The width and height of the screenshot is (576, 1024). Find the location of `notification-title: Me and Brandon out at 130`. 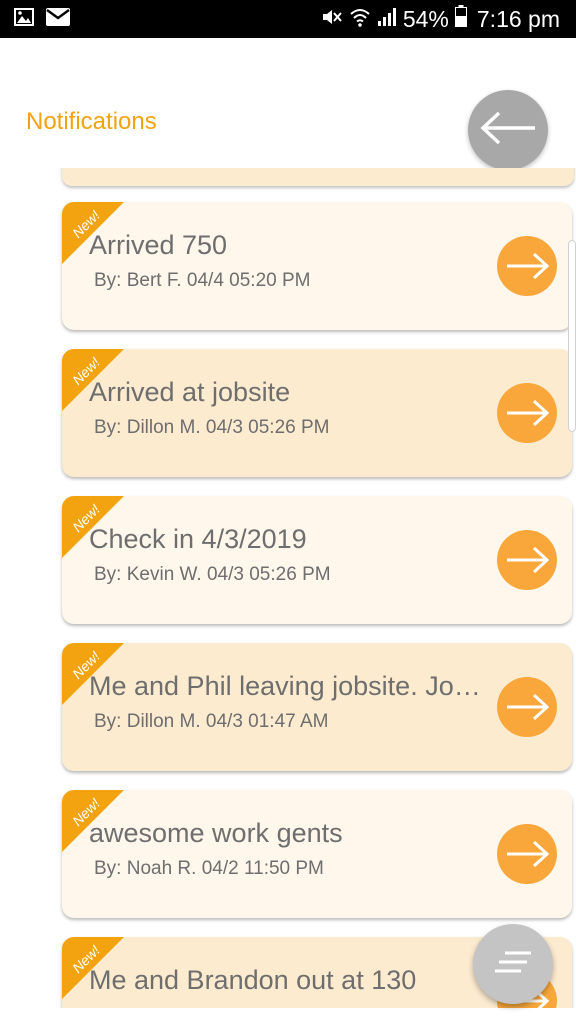

notification-title: Me and Brandon out at 130 is located at coordinates (253, 980).